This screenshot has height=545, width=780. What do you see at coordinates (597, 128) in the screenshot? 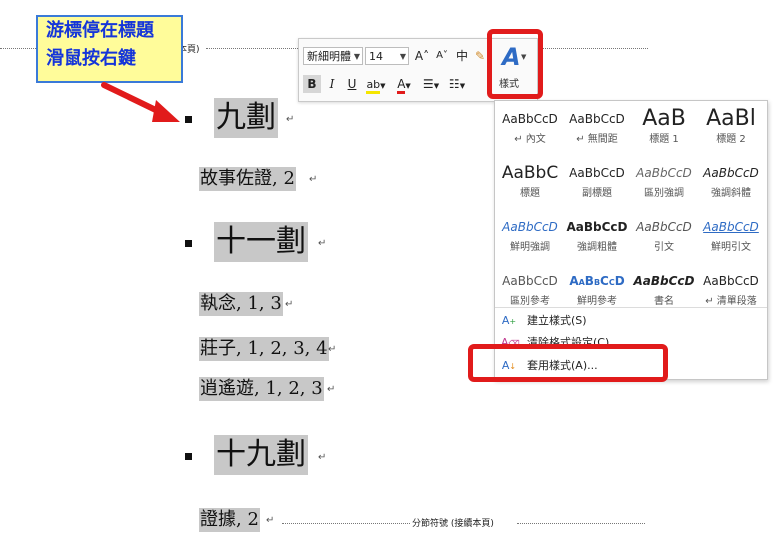
I see `style-no-spacing: AaBbCcD ↵ 無間距` at bounding box center [597, 128].